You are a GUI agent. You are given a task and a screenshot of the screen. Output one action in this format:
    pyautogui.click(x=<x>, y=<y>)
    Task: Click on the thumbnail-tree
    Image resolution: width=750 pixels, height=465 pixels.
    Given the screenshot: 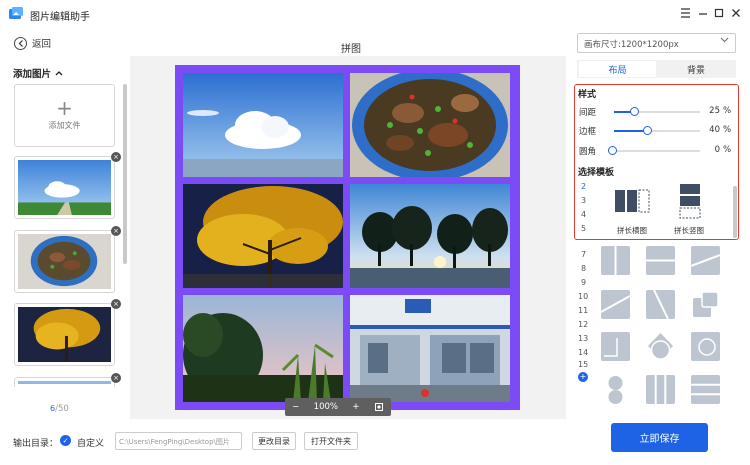 What is the action you would take?
    pyautogui.click(x=64, y=334)
    